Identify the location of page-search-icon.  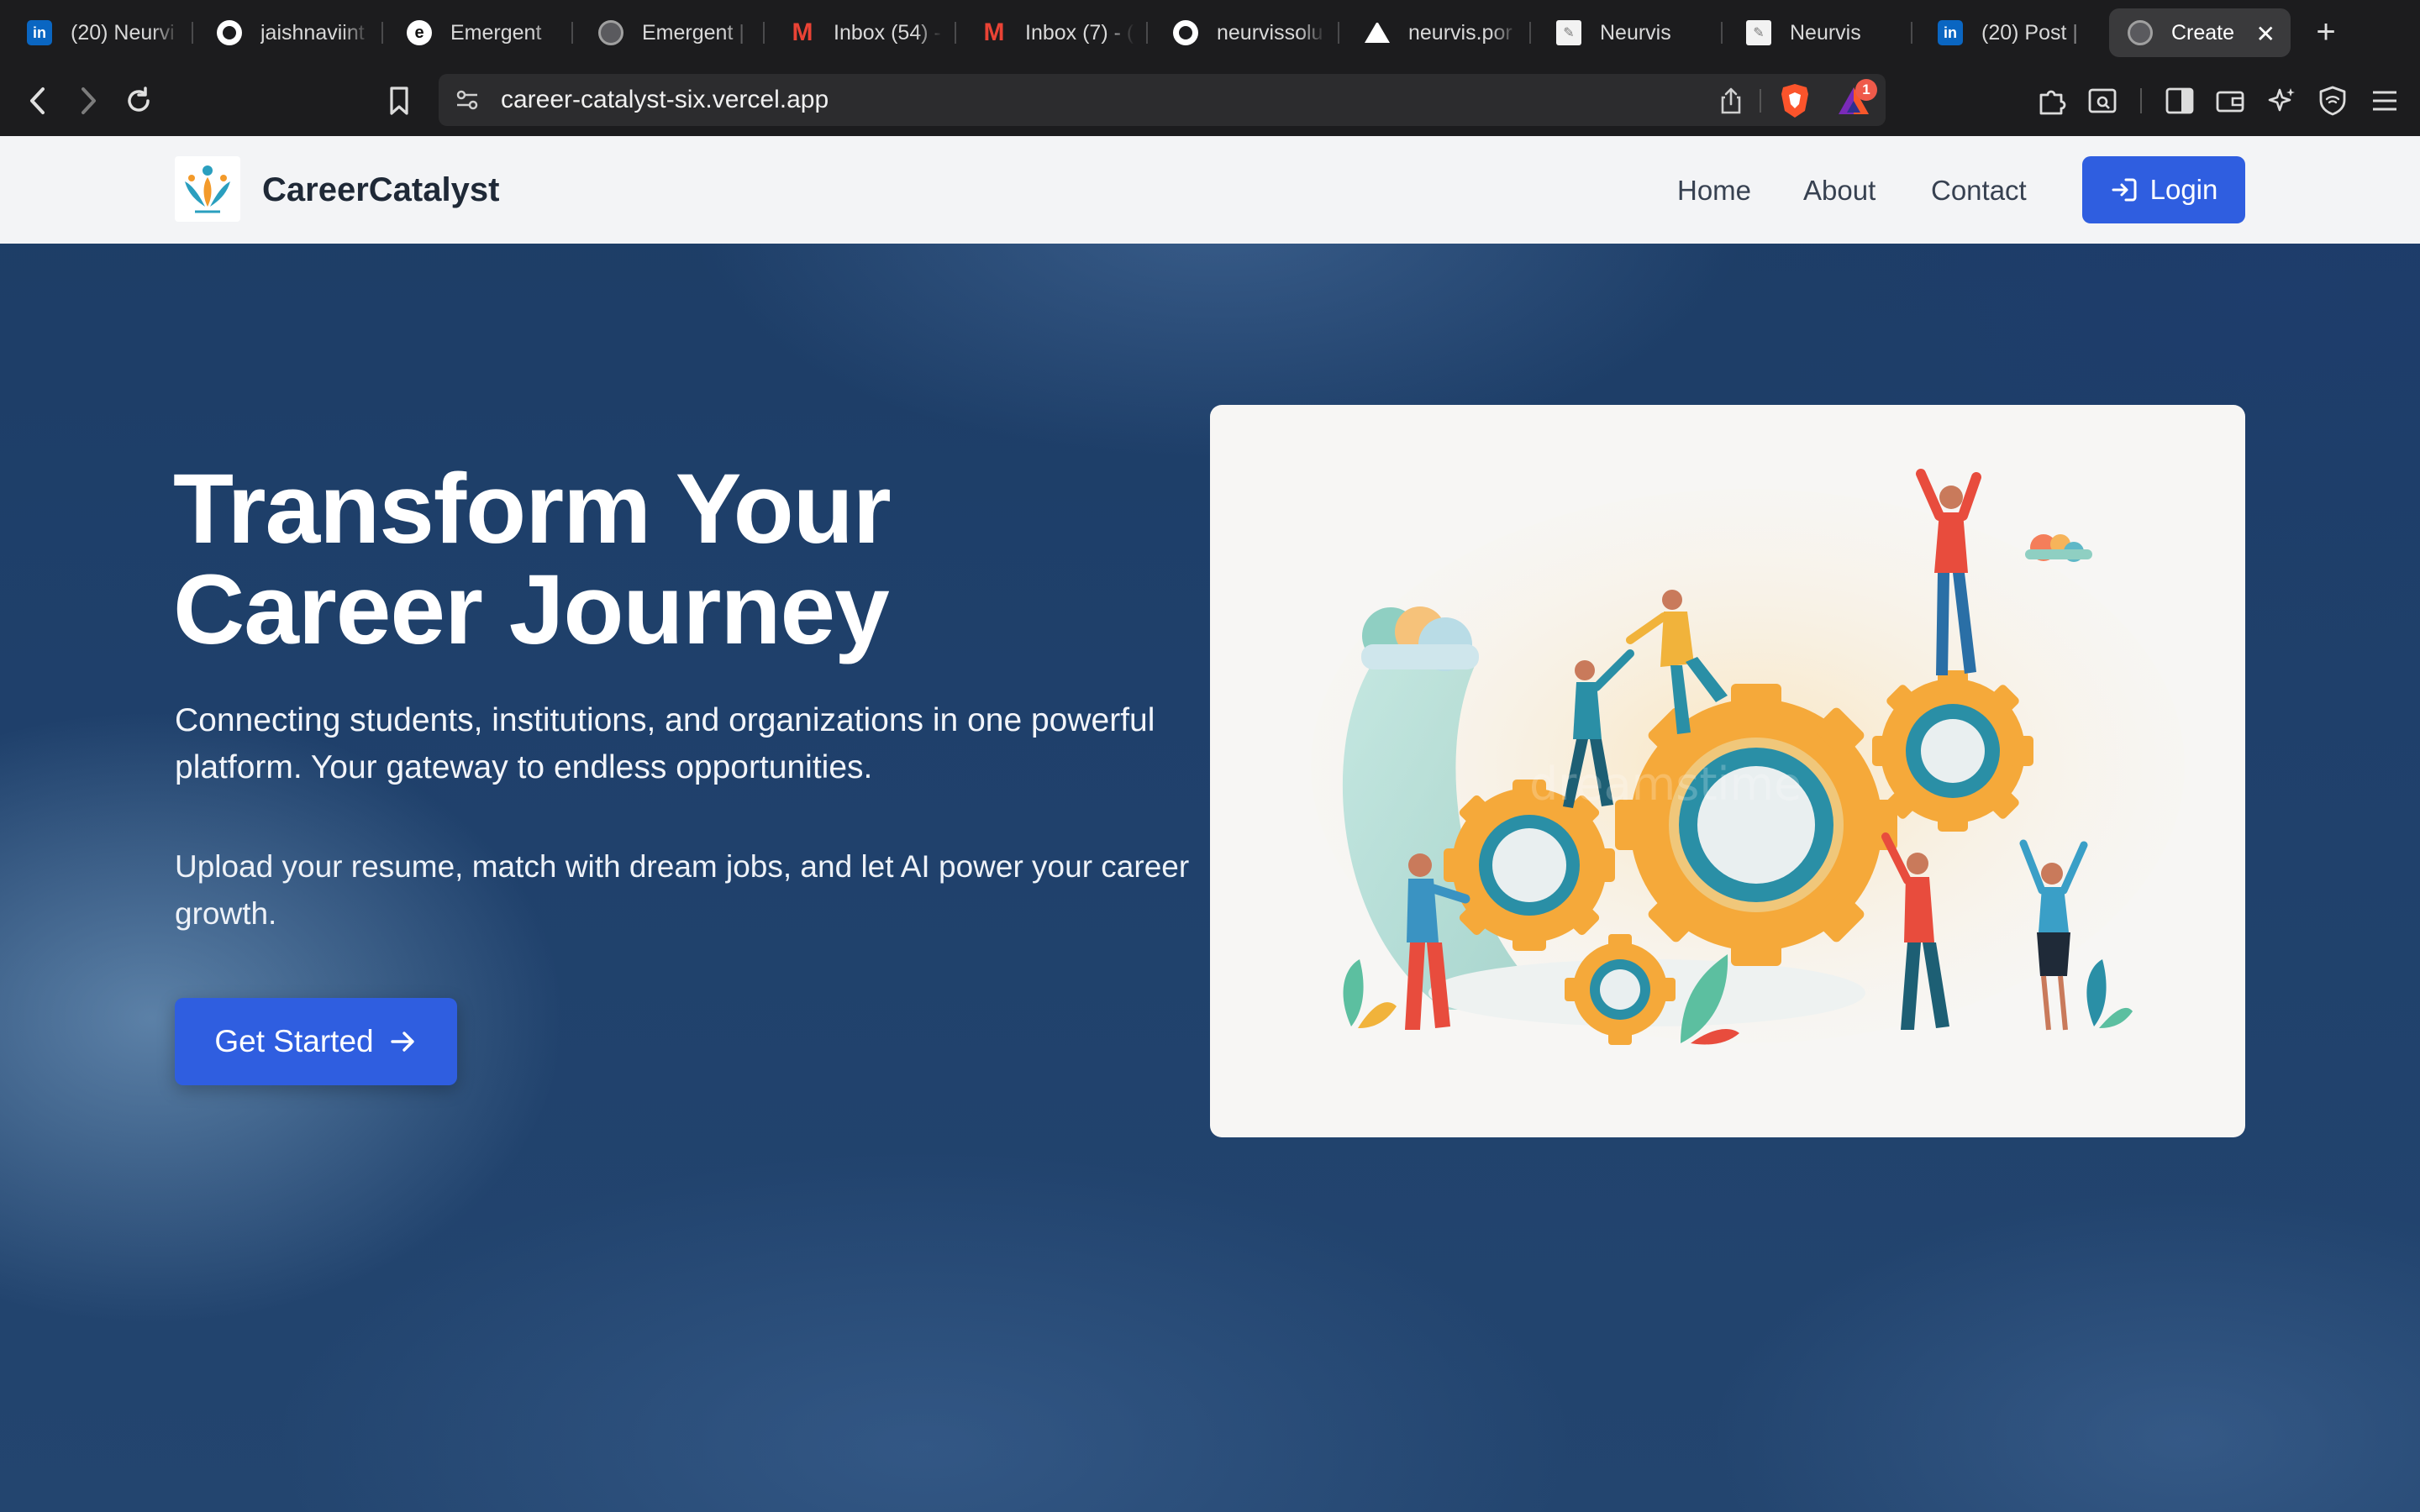
(2102, 100).